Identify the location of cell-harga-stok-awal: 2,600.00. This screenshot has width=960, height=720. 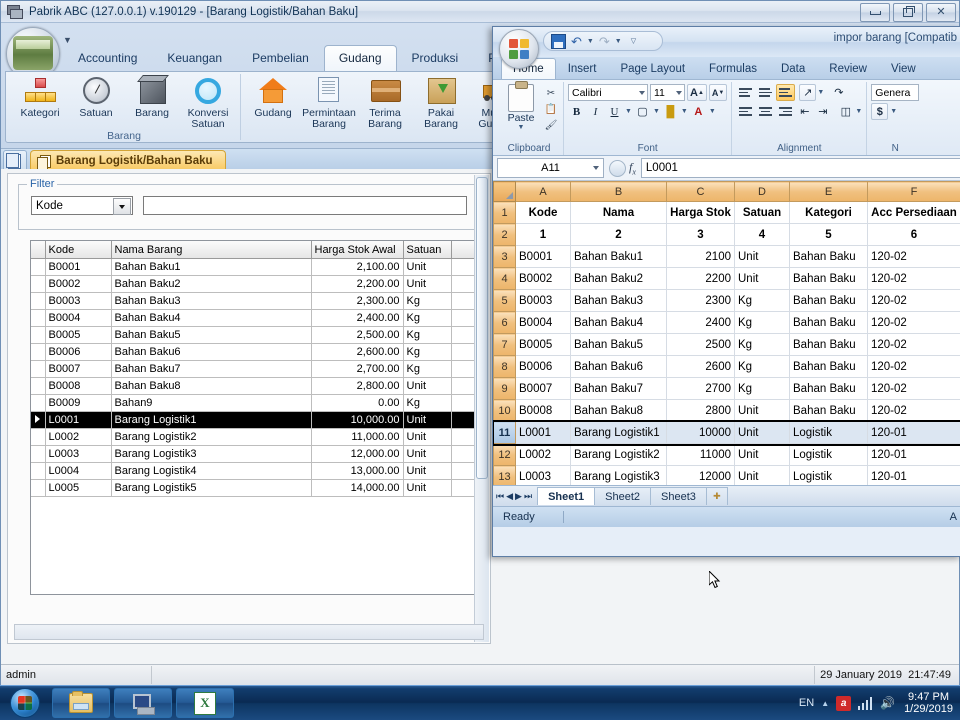
(357, 352).